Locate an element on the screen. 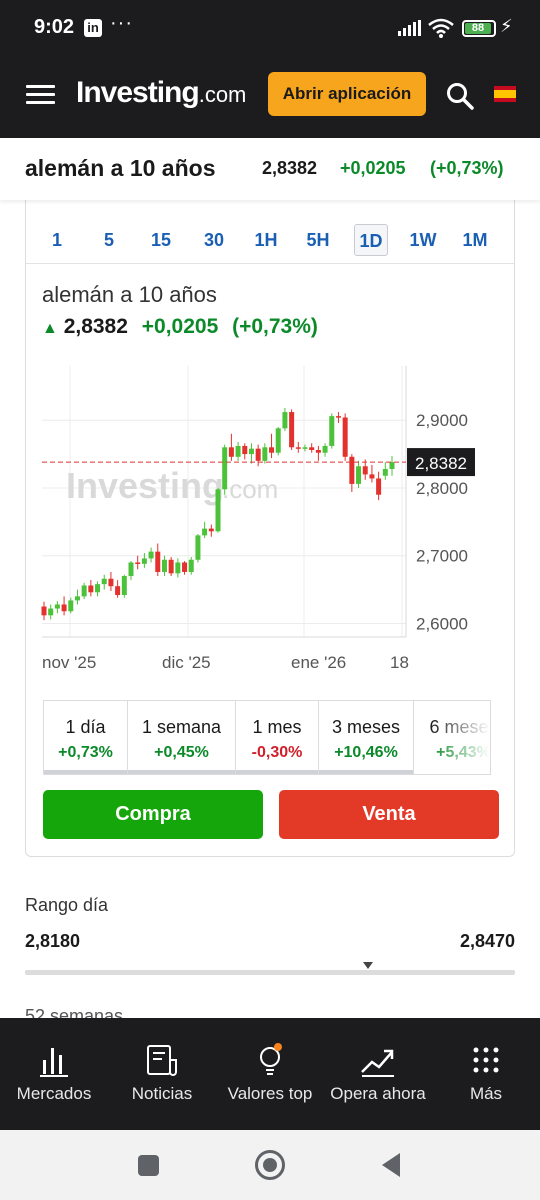  status-time: 9:02 is located at coordinates (54, 27).